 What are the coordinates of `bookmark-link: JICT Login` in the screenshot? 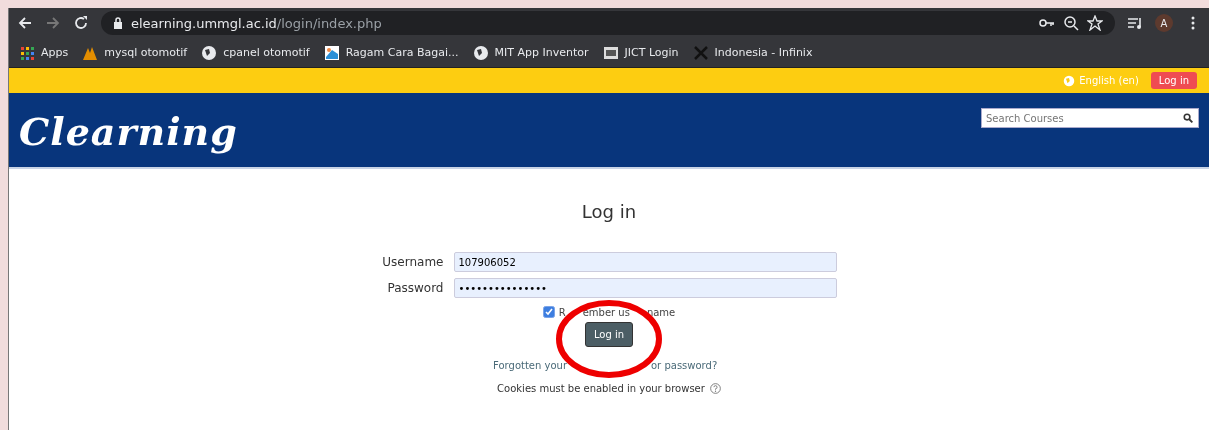 It's located at (651, 52).